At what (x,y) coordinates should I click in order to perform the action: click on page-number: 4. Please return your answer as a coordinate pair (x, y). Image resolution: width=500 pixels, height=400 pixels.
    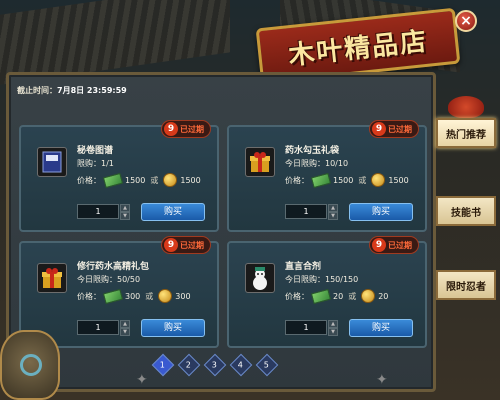
    Looking at the image, I should click on (241, 365).